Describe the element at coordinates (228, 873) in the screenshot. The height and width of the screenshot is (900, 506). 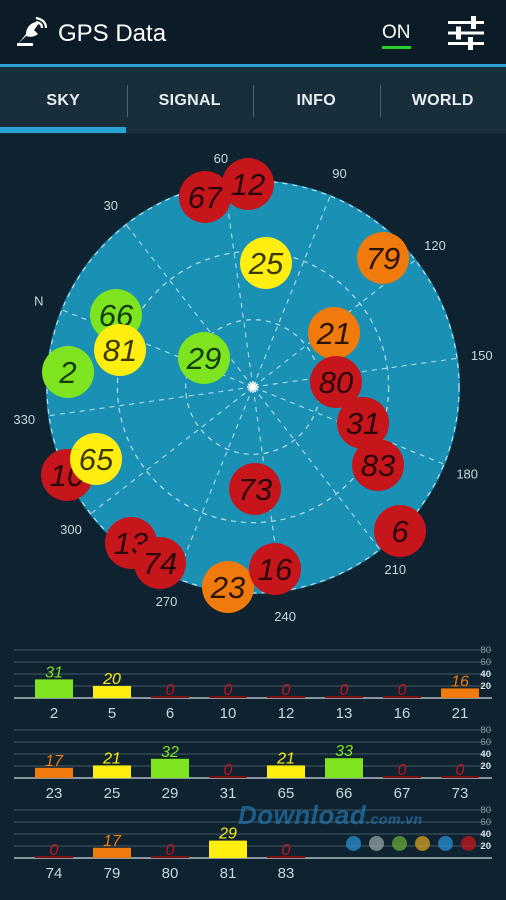
I see `satellite-category-label: 81` at that location.